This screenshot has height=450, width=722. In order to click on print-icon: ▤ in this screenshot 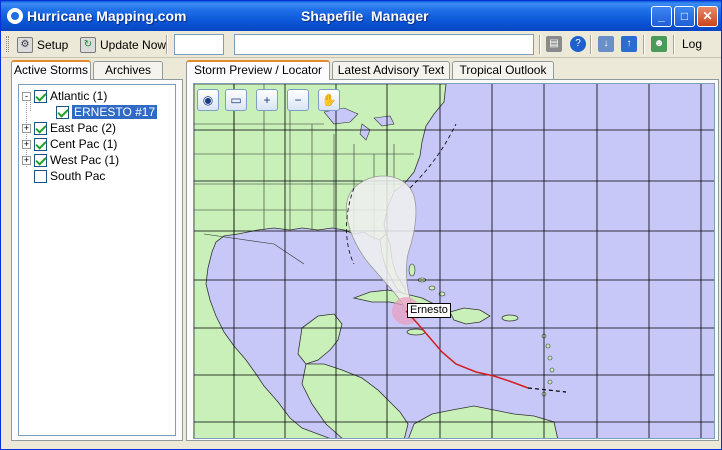, I will do `click(554, 44)`.